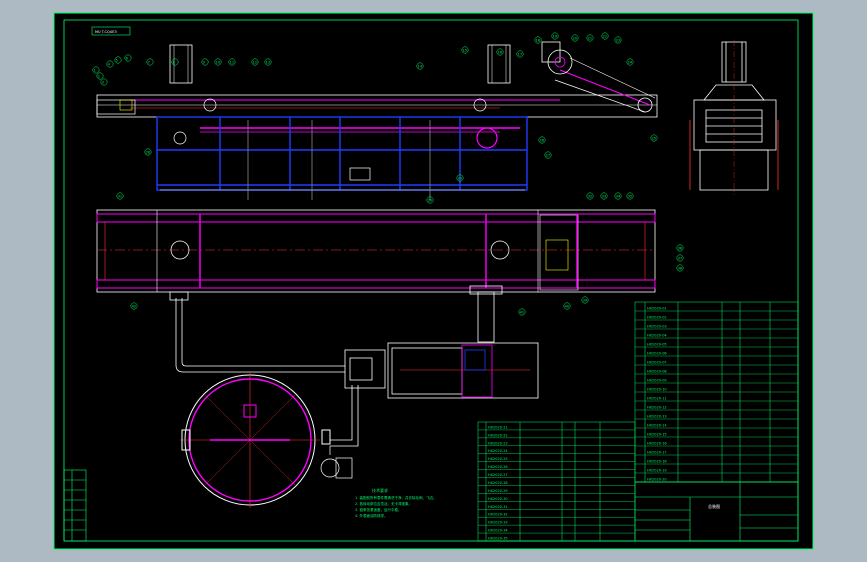 Image resolution: width=867 pixels, height=562 pixels. I want to click on parts-row-code: HX2020-14, so click(657, 426).